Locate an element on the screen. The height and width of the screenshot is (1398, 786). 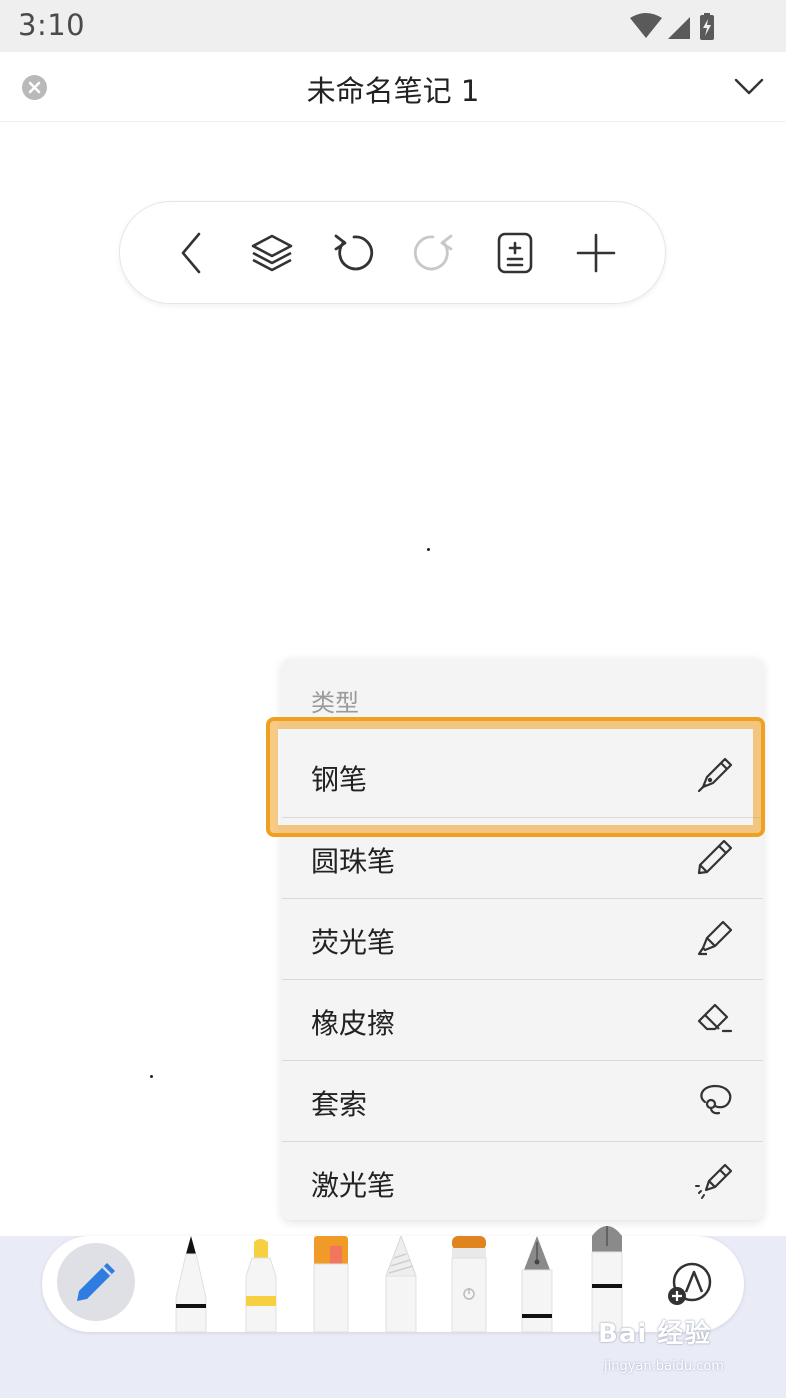
battery-icon is located at coordinates (707, 26).